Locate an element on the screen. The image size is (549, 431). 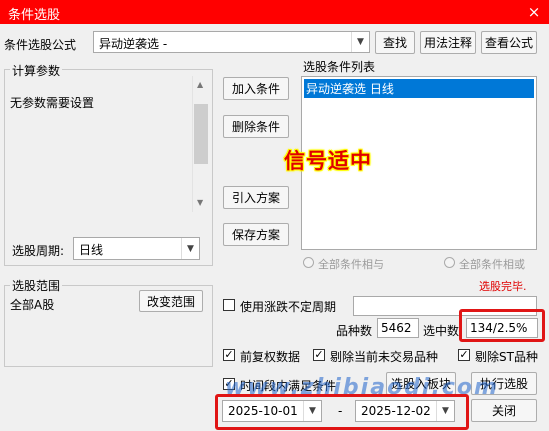
exclude-untraded-checkbox: ✓ is located at coordinates (319, 355).